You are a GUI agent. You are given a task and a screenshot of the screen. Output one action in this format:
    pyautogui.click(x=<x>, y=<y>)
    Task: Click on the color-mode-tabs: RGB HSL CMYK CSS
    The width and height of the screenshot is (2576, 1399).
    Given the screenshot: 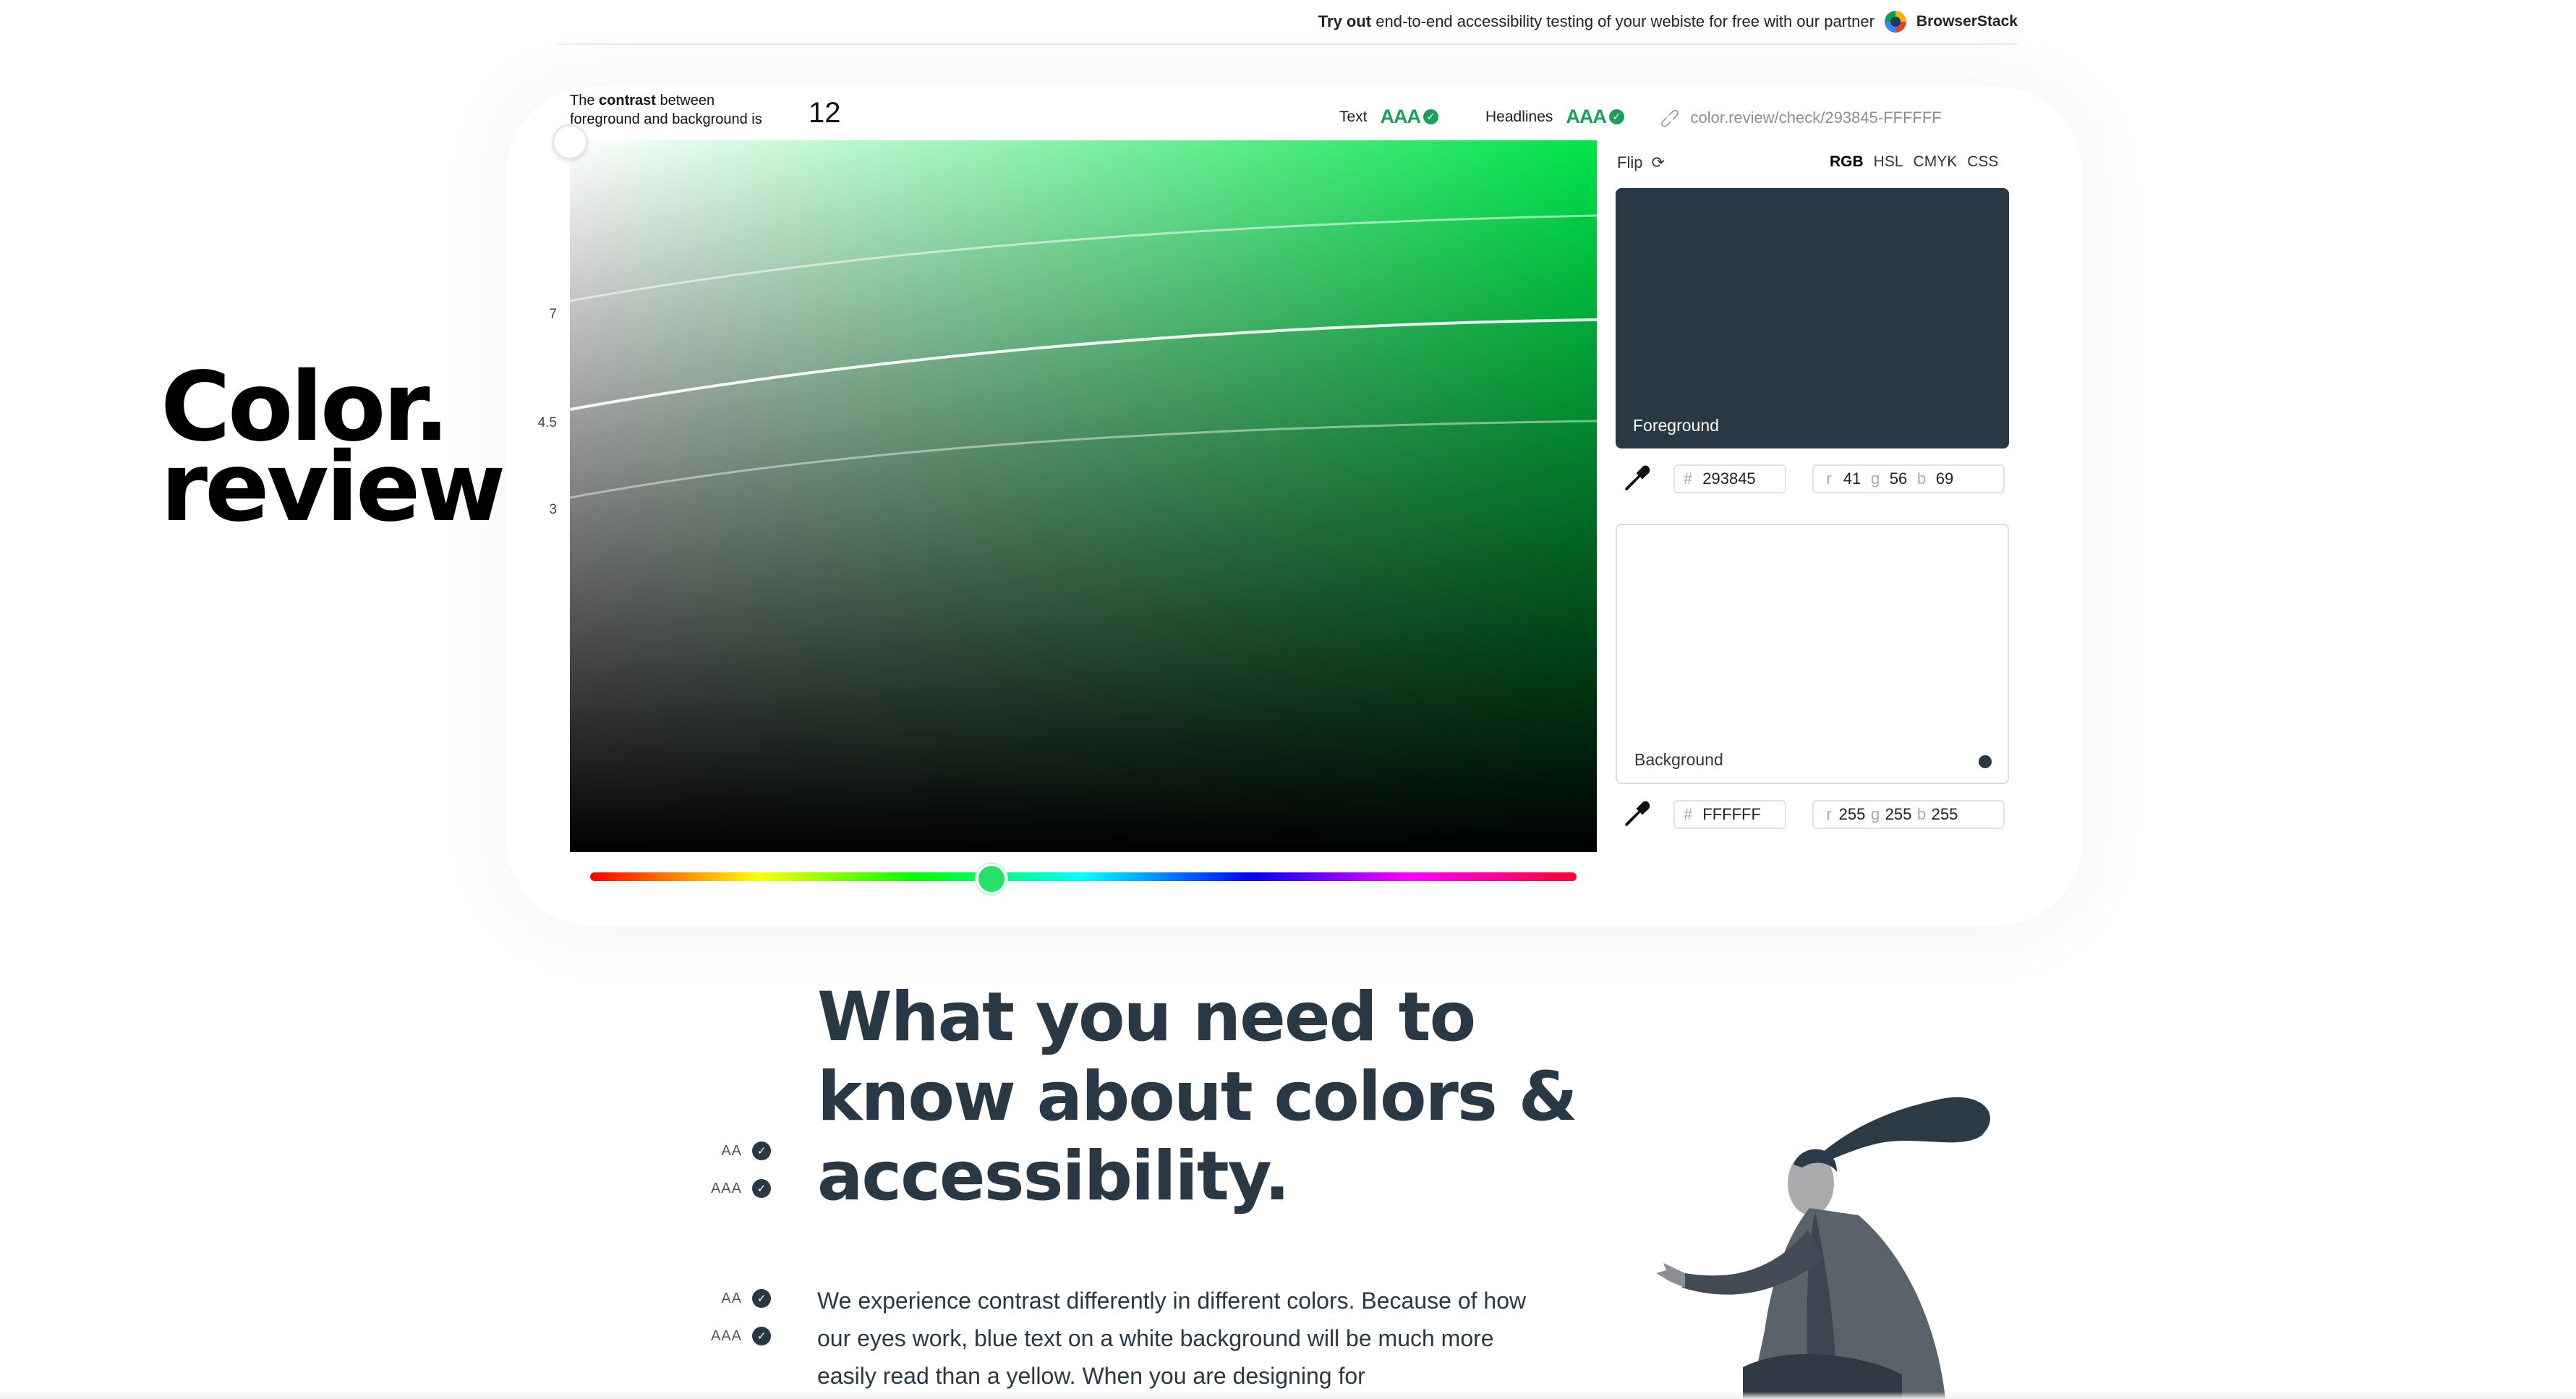 What is the action you would take?
    pyautogui.click(x=1914, y=162)
    